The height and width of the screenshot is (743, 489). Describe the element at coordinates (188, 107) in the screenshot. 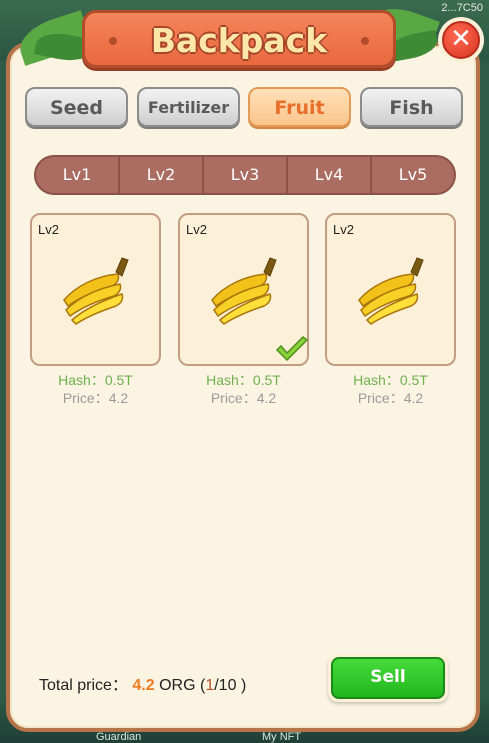

I see `tab-fertilizer: Fertilizer` at that location.